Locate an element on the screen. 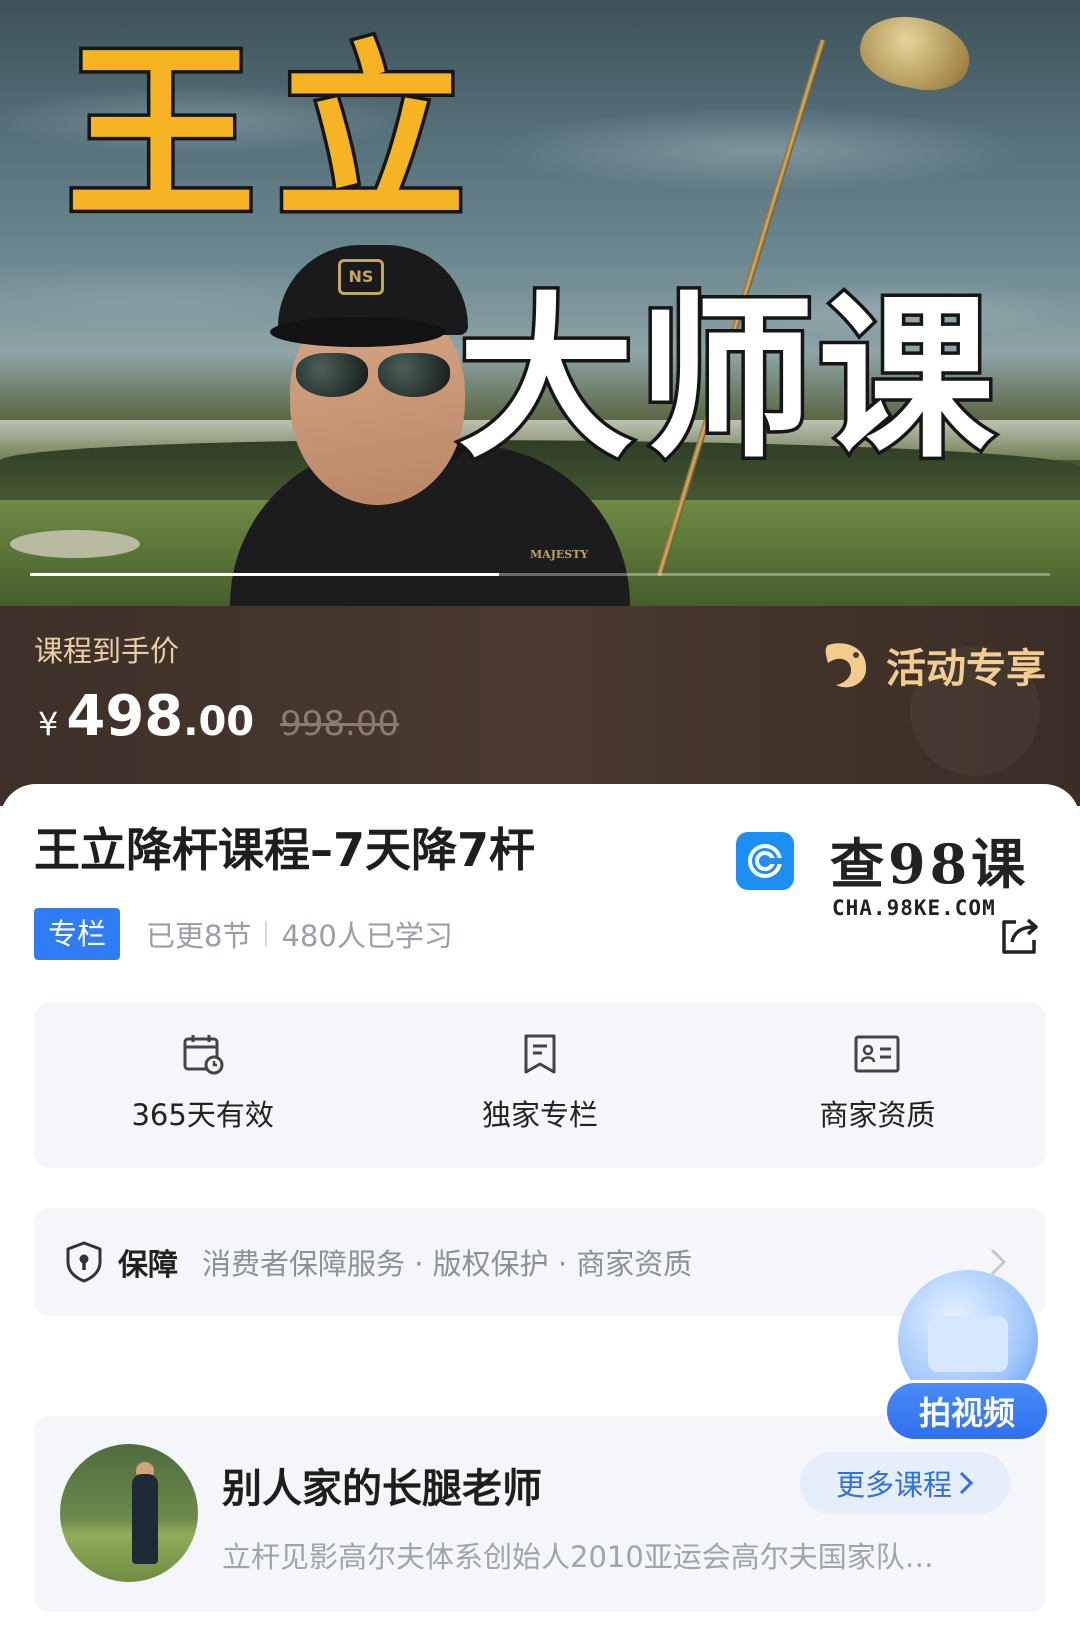  shoot-video-button: 拍视频 is located at coordinates (967, 1411).